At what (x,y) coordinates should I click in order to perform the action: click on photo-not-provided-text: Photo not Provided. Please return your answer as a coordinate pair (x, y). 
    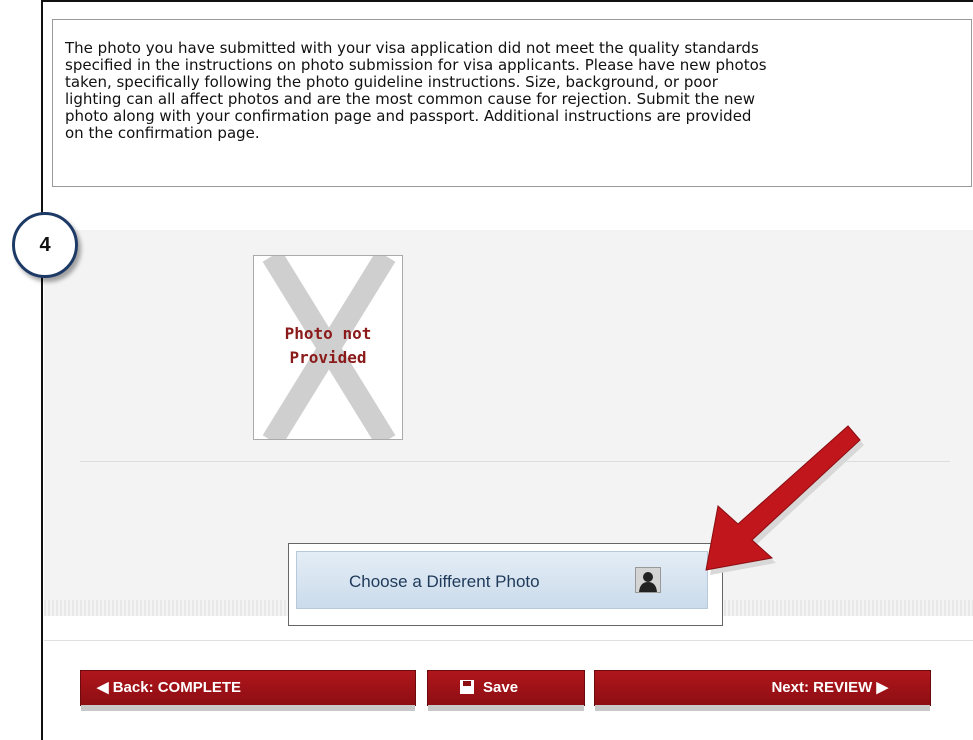
    Looking at the image, I should click on (328, 346).